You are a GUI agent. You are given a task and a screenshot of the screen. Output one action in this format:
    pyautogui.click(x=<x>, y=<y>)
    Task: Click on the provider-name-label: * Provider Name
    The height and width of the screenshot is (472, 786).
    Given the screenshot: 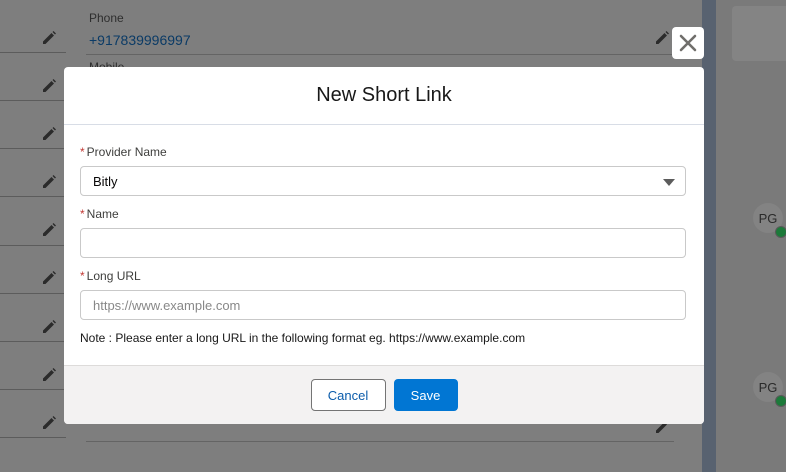 What is the action you would take?
    pyautogui.click(x=123, y=152)
    